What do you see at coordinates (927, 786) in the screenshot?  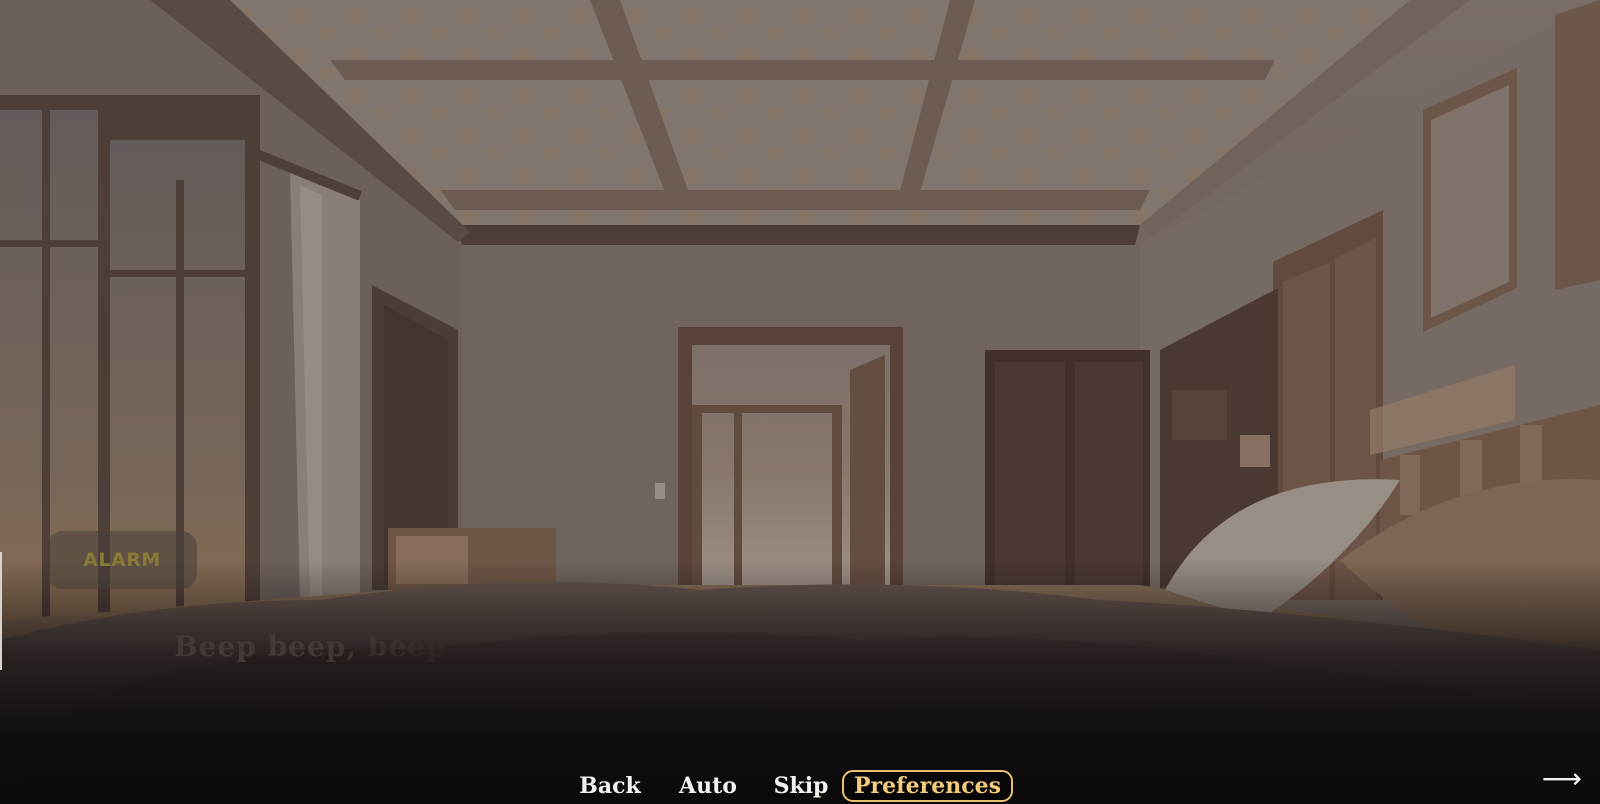 I see `preferences-button: Preferences` at bounding box center [927, 786].